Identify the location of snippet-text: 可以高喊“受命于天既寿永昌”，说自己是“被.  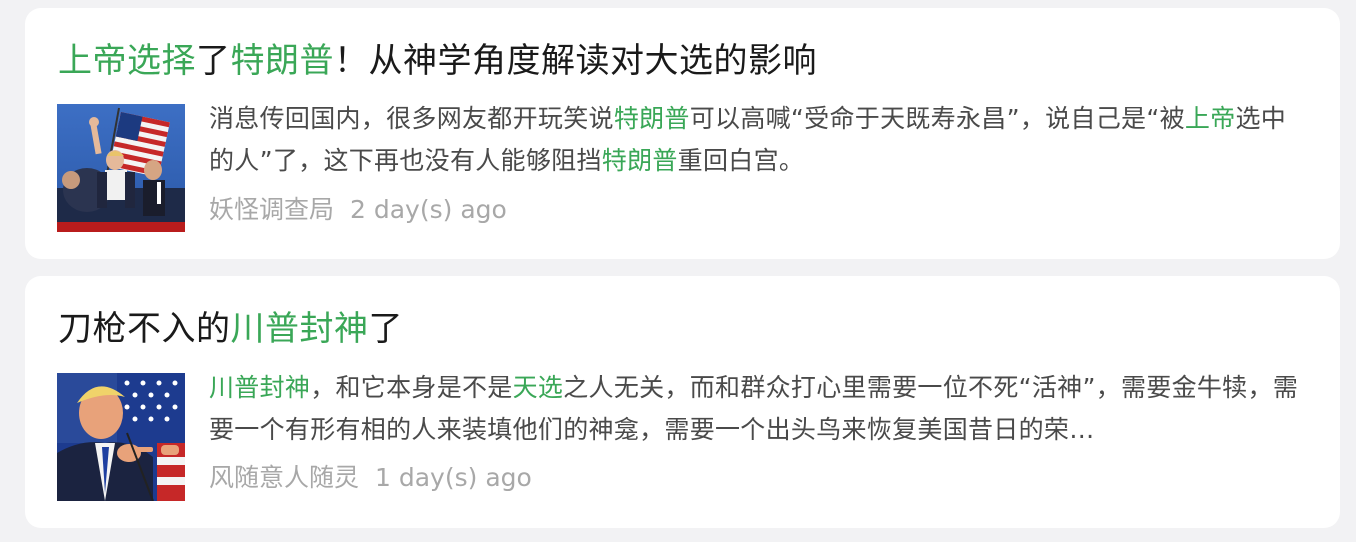
(937, 118).